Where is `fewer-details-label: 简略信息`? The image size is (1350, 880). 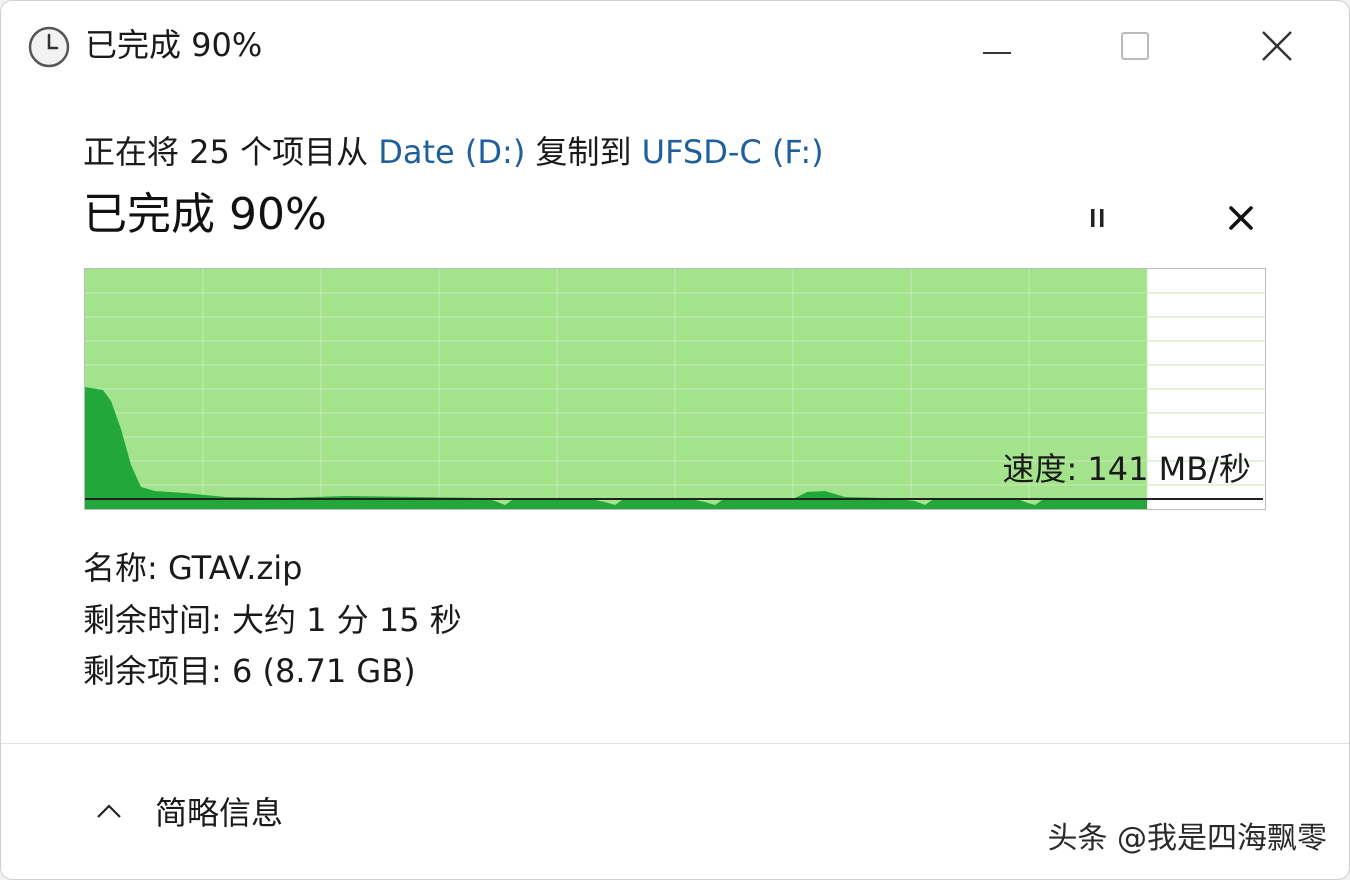 fewer-details-label: 简略信息 is located at coordinates (219, 813).